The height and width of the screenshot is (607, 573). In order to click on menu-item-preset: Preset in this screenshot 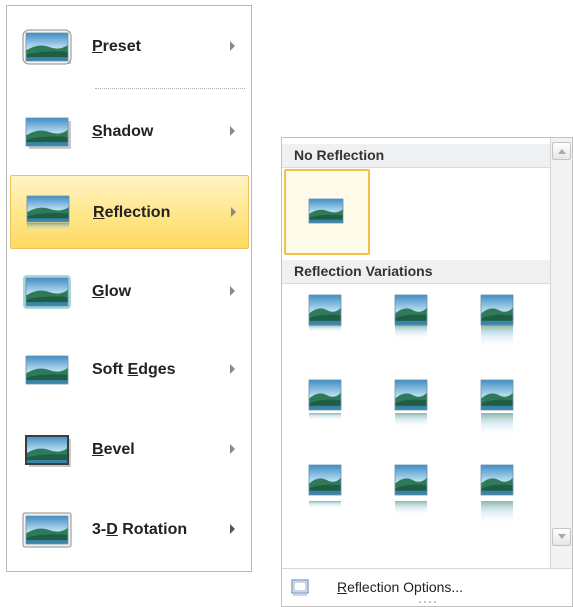, I will do `click(129, 47)`.